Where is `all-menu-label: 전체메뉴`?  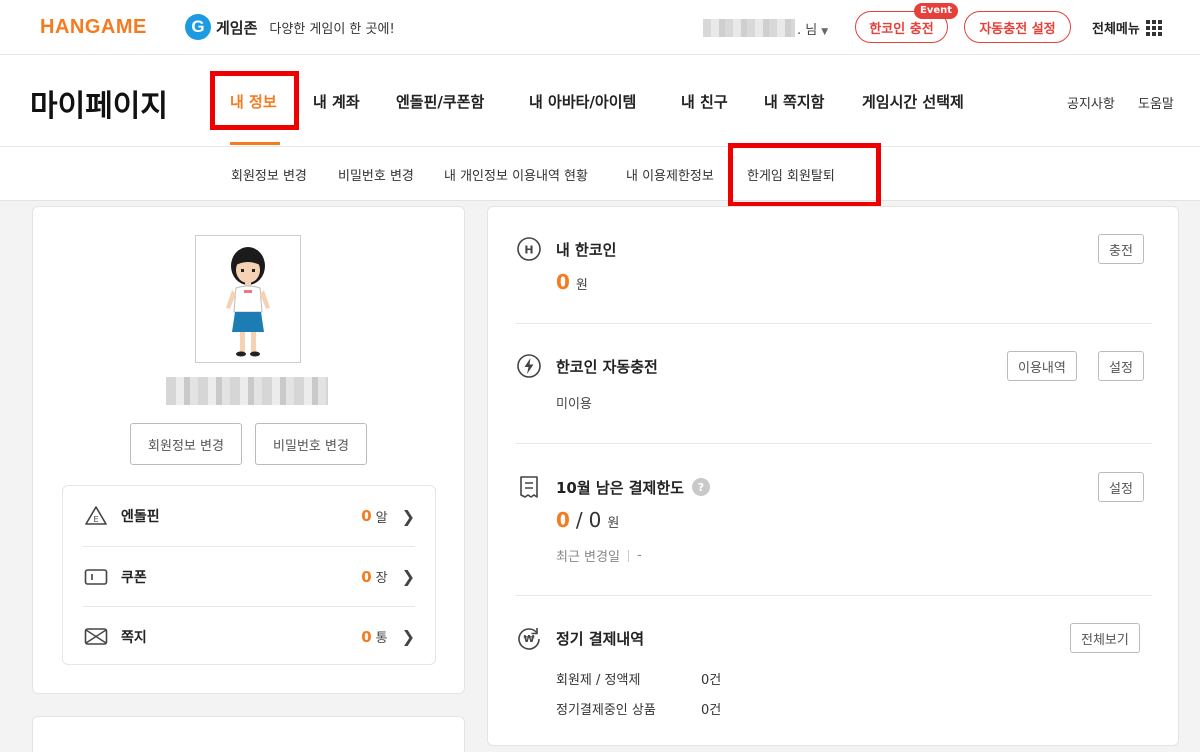 all-menu-label: 전체메뉴 is located at coordinates (1116, 29).